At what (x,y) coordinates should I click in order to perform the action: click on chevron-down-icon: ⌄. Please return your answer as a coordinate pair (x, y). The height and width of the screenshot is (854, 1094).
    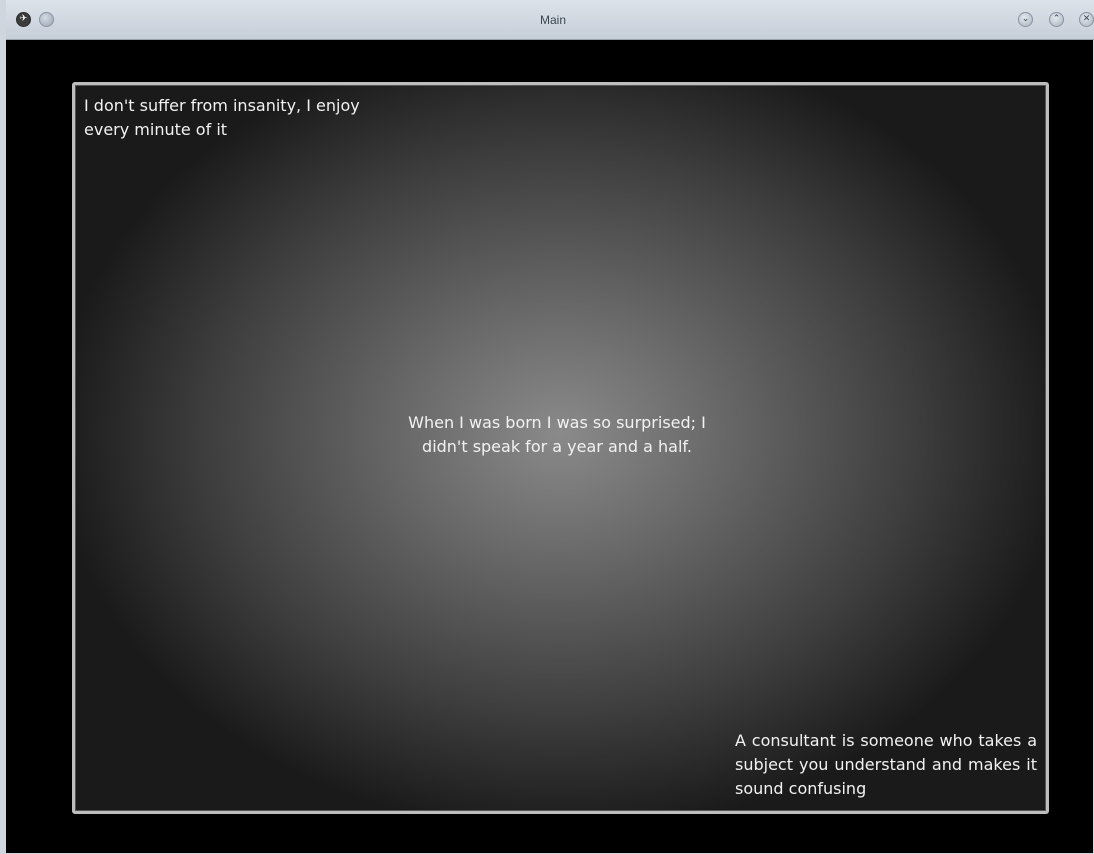
    Looking at the image, I should click on (1025, 19).